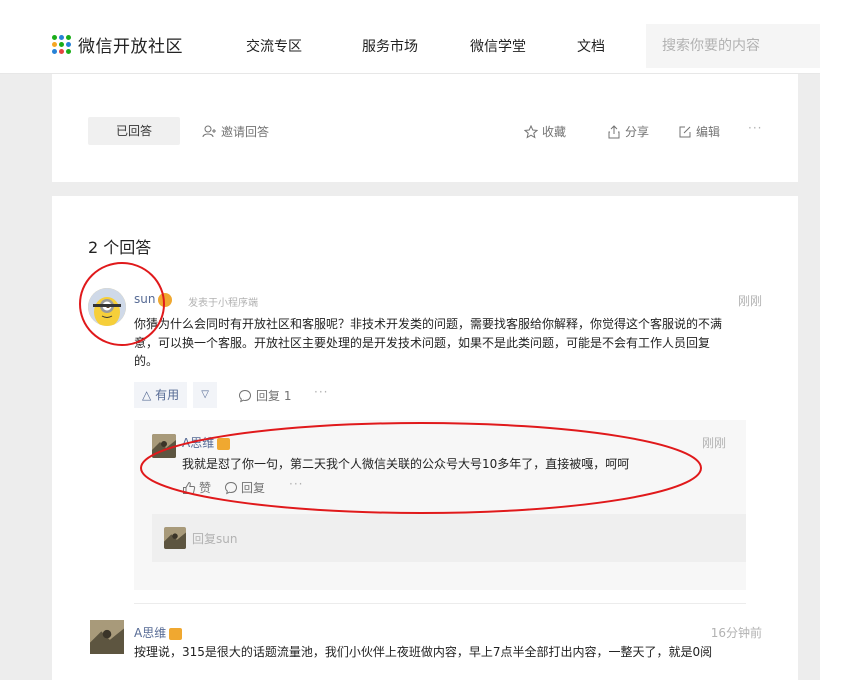  What do you see at coordinates (223, 303) in the screenshot?
I see `answer-source: 发表于小程序端` at bounding box center [223, 303].